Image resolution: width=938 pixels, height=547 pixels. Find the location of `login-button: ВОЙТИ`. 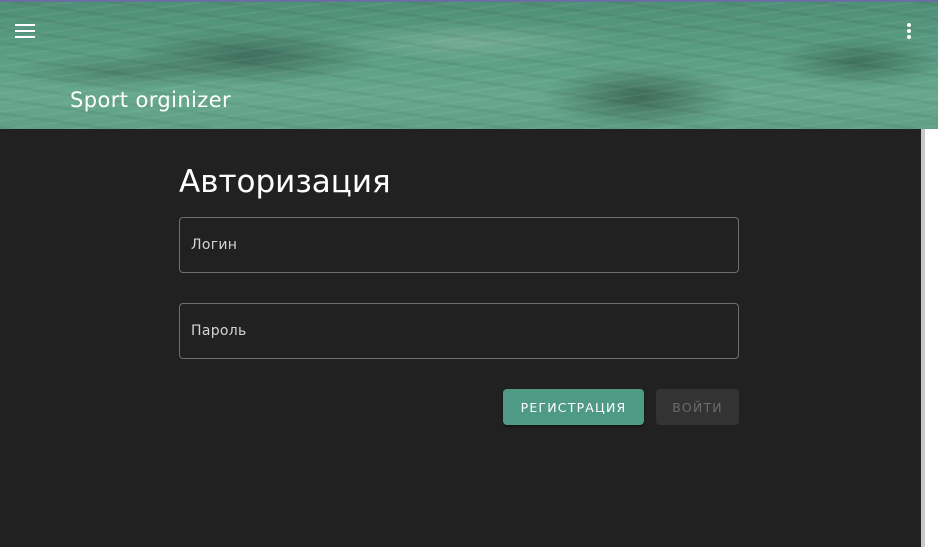

login-button: ВОЙТИ is located at coordinates (697, 407).